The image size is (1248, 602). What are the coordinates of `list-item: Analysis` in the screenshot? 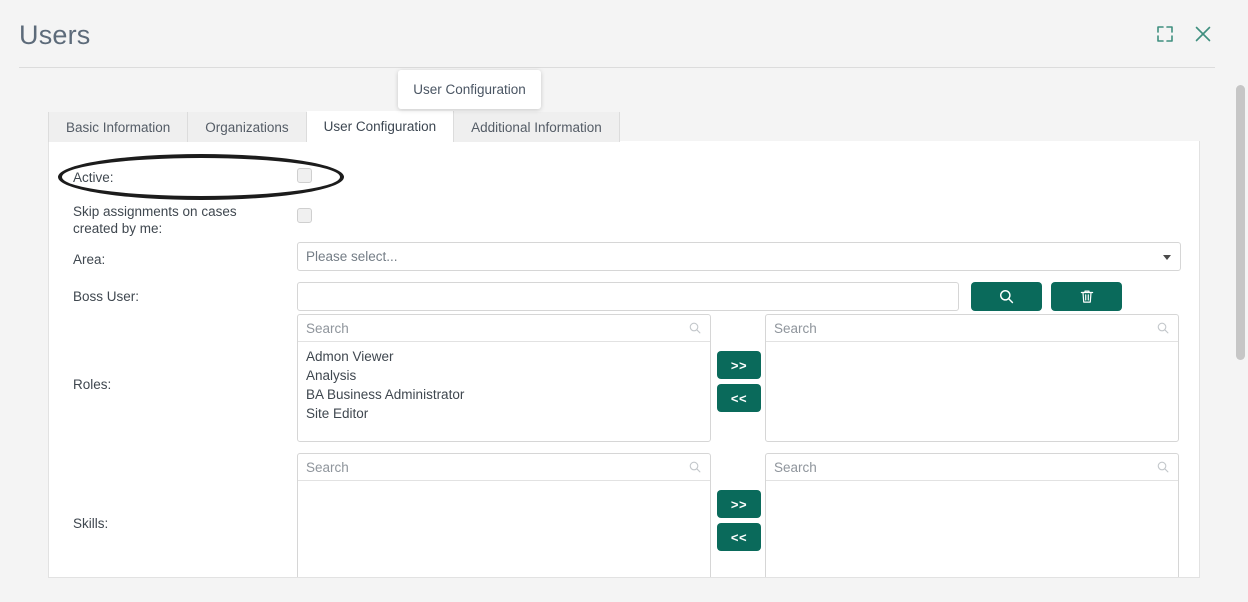 It's located at (504, 375).